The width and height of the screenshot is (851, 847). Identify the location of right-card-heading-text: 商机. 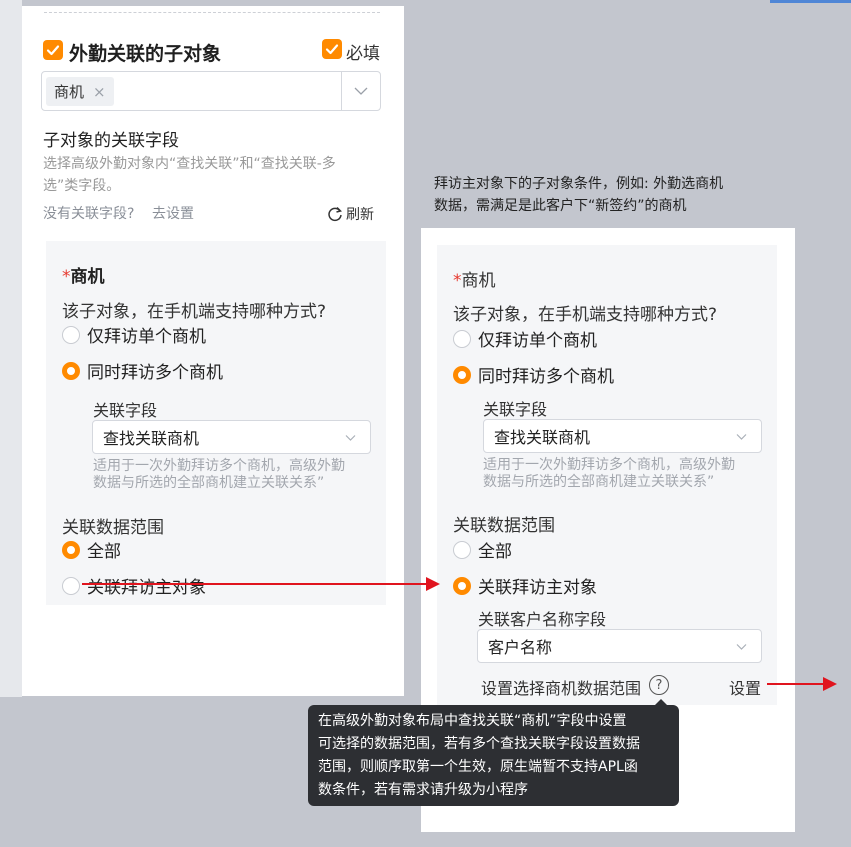
(478, 281).